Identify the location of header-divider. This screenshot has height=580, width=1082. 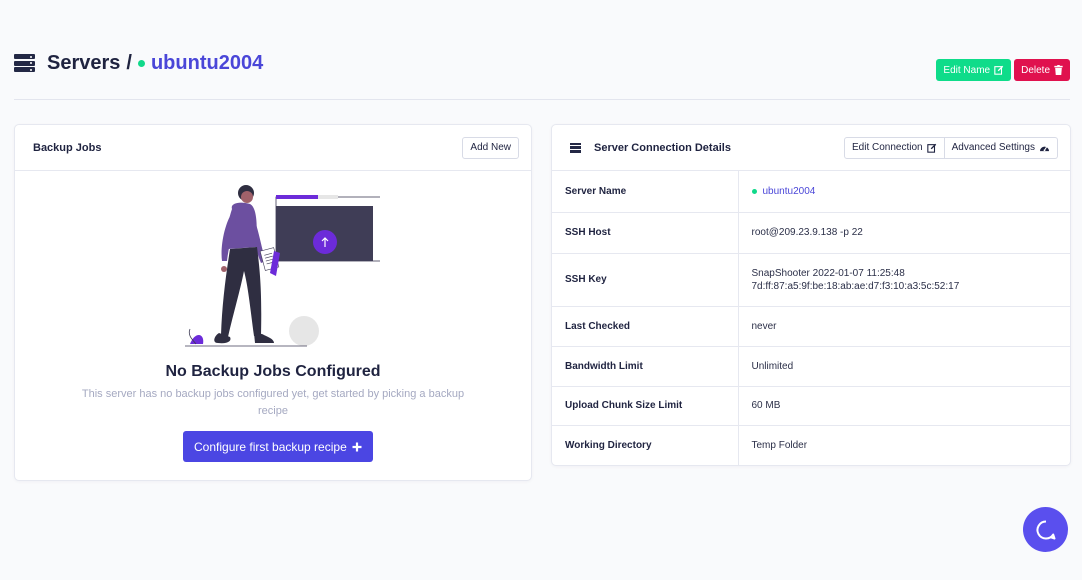
(542, 99).